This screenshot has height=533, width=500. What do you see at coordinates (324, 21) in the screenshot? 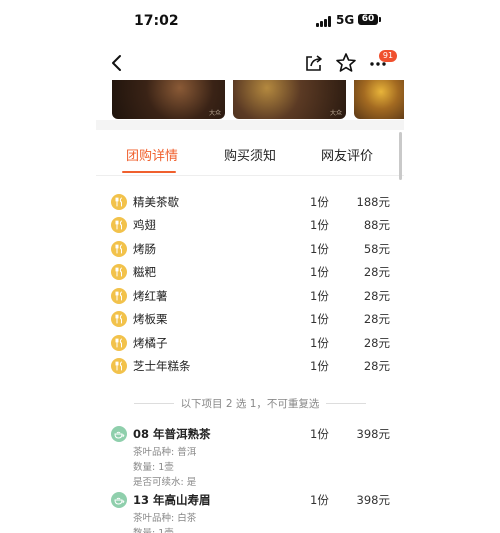
I see `signal-icon` at bounding box center [324, 21].